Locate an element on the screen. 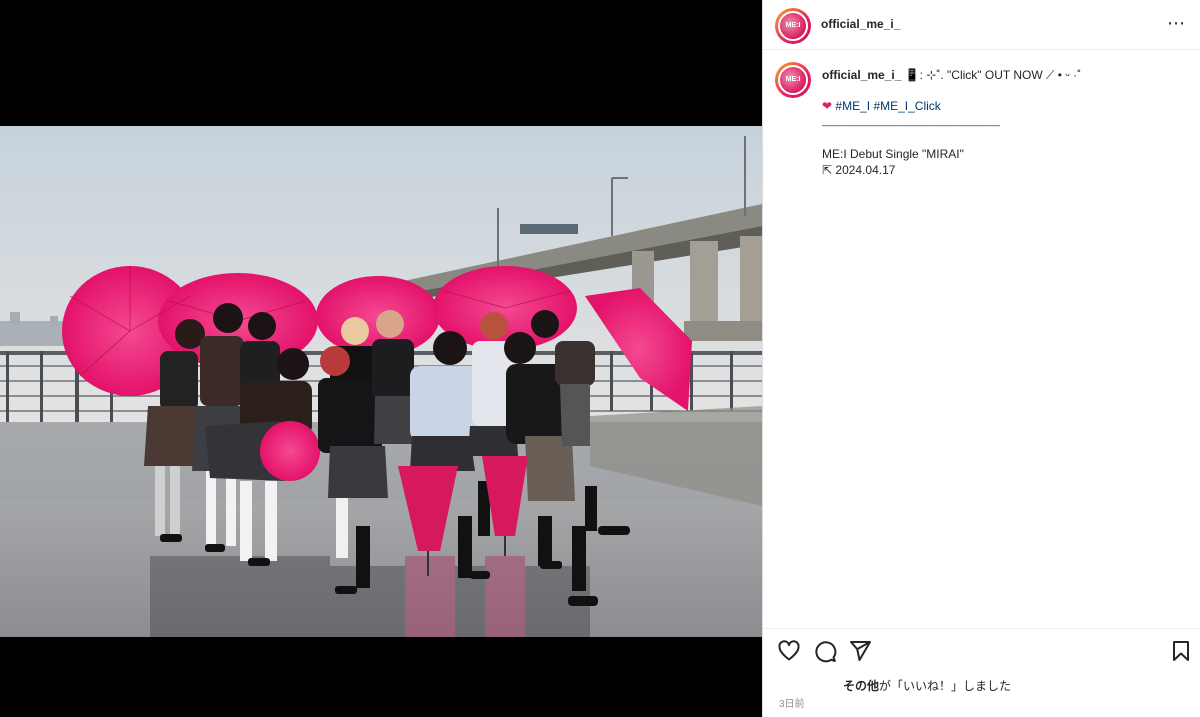 This screenshot has width=1200, height=717. caption-line1: 📱: ⊹˚. "Click" OUT NOW ⟋ • ᵕ ·˚ is located at coordinates (993, 75).